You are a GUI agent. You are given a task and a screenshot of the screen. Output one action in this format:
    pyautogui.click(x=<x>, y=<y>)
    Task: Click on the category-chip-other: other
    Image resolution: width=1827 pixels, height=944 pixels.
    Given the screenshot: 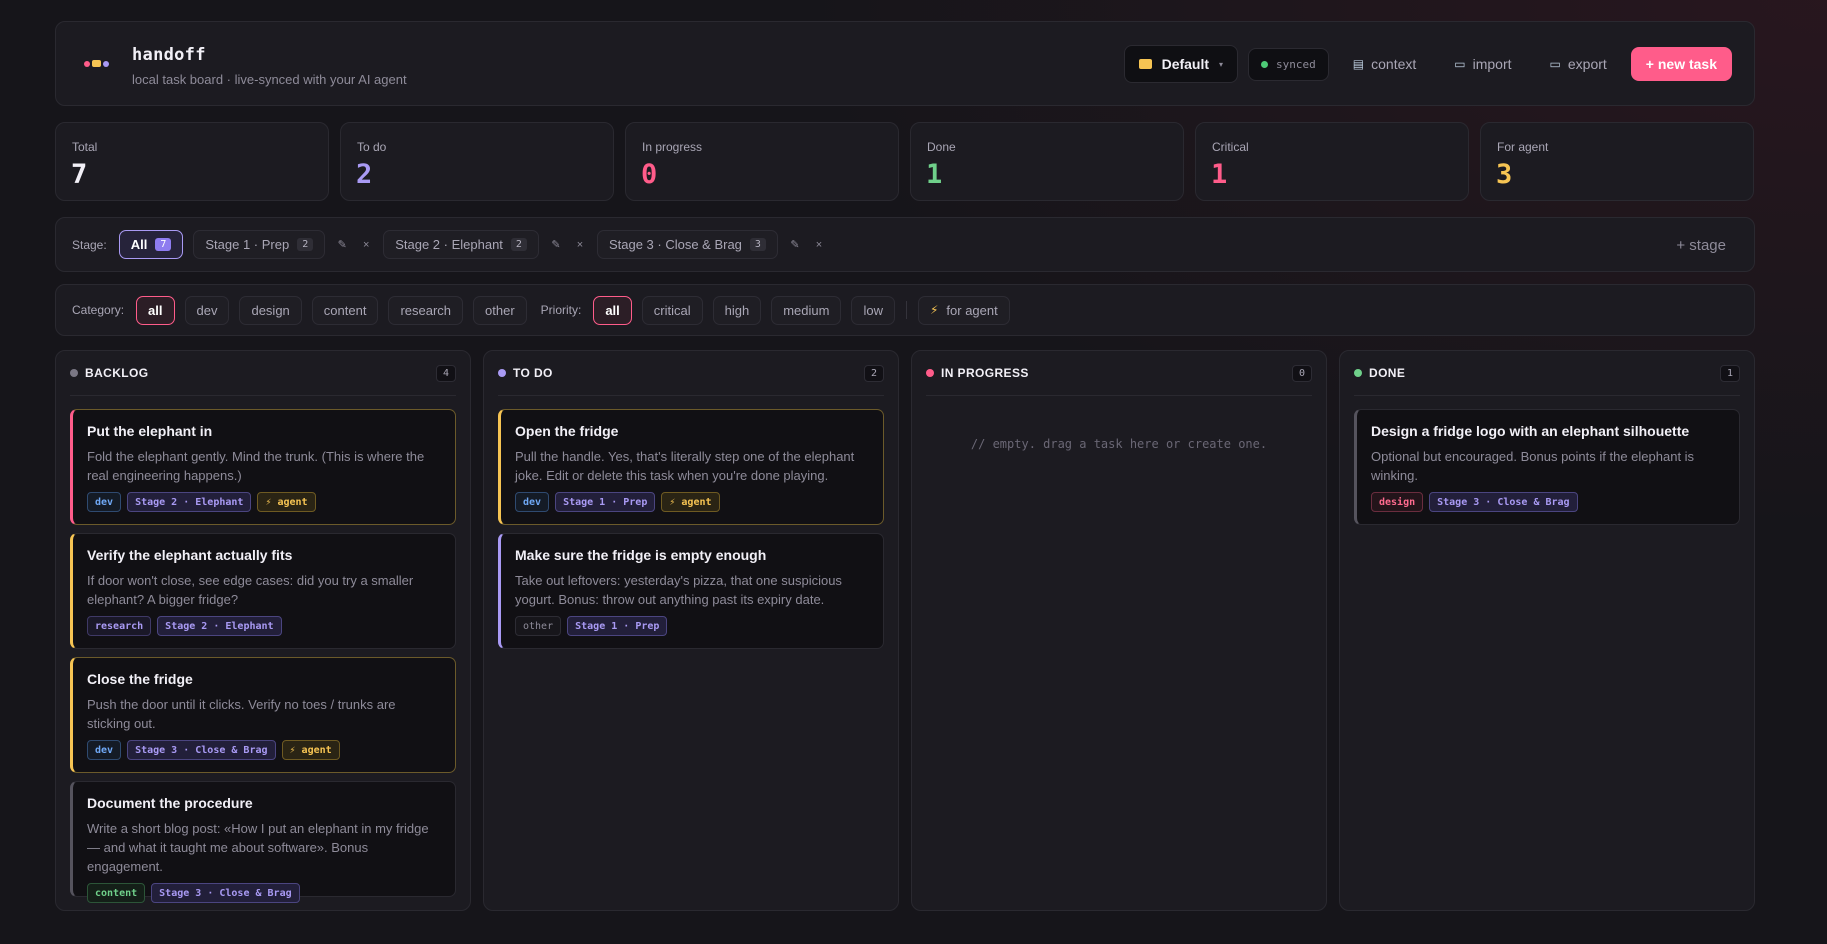 What is the action you would take?
    pyautogui.click(x=500, y=310)
    